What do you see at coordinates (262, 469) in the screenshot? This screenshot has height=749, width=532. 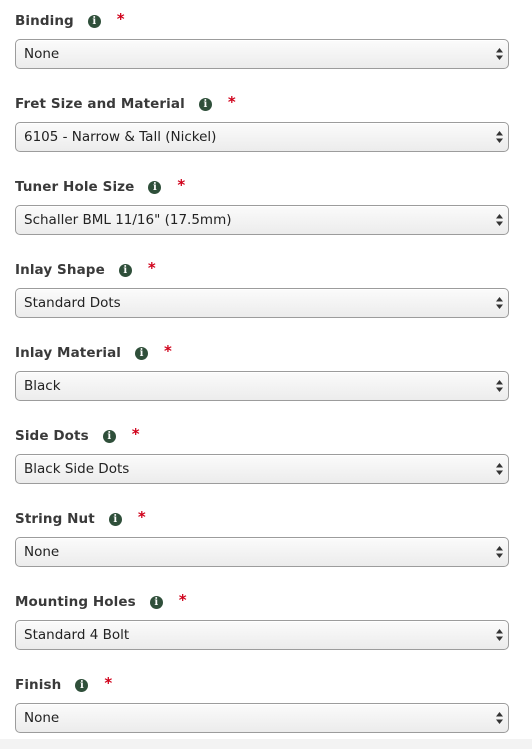 I see `side-dots-select: Black Side Dots` at bounding box center [262, 469].